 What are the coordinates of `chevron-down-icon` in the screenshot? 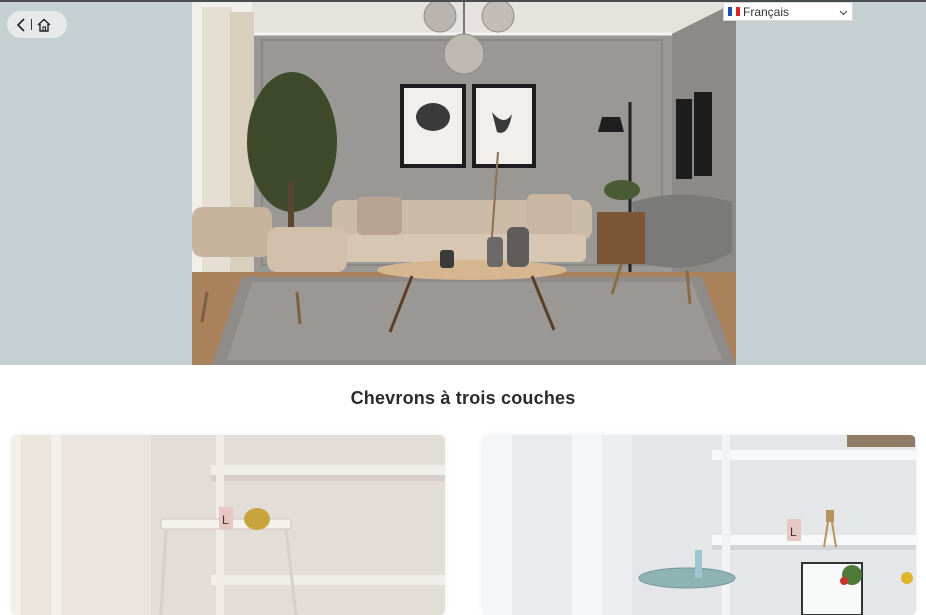 It's located at (843, 12).